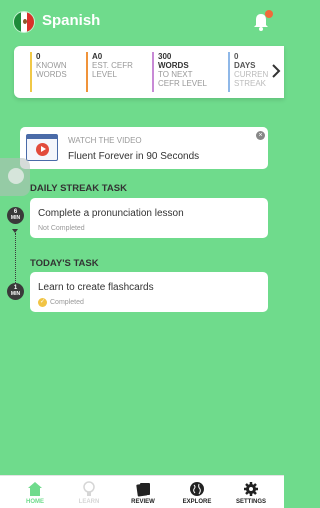  Describe the element at coordinates (250, 83) in the screenshot. I see `streak-label-2: STREAK` at that location.